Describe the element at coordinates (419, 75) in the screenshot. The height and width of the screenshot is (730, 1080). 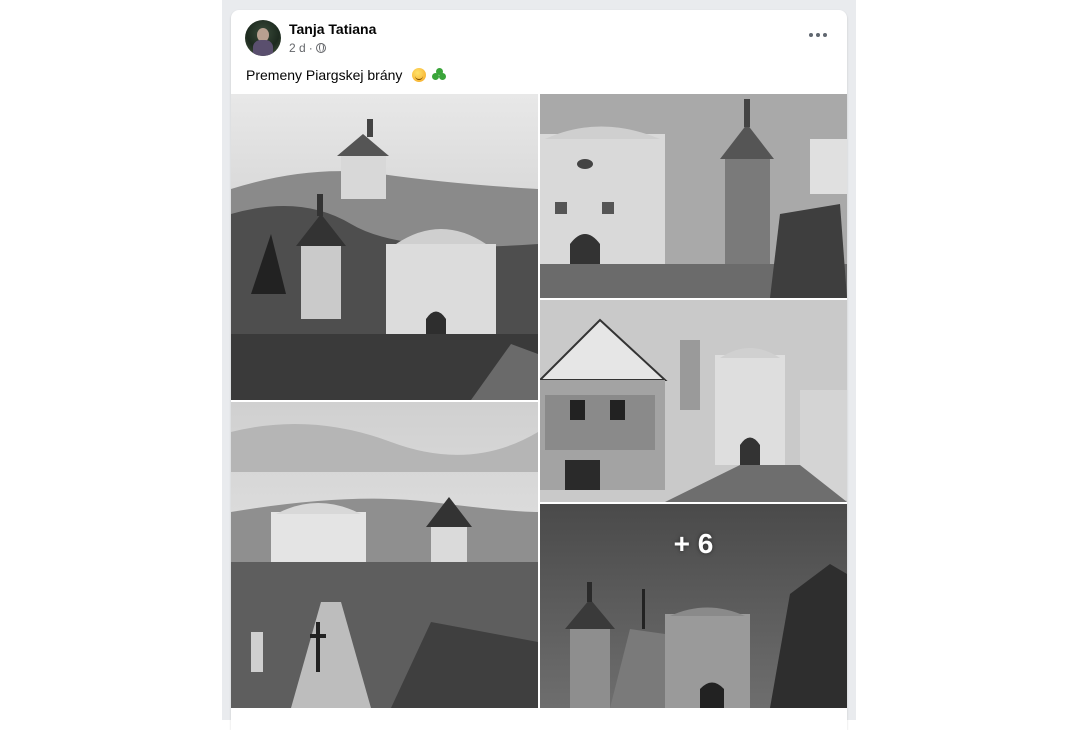
I see `smiling-face-icon` at that location.